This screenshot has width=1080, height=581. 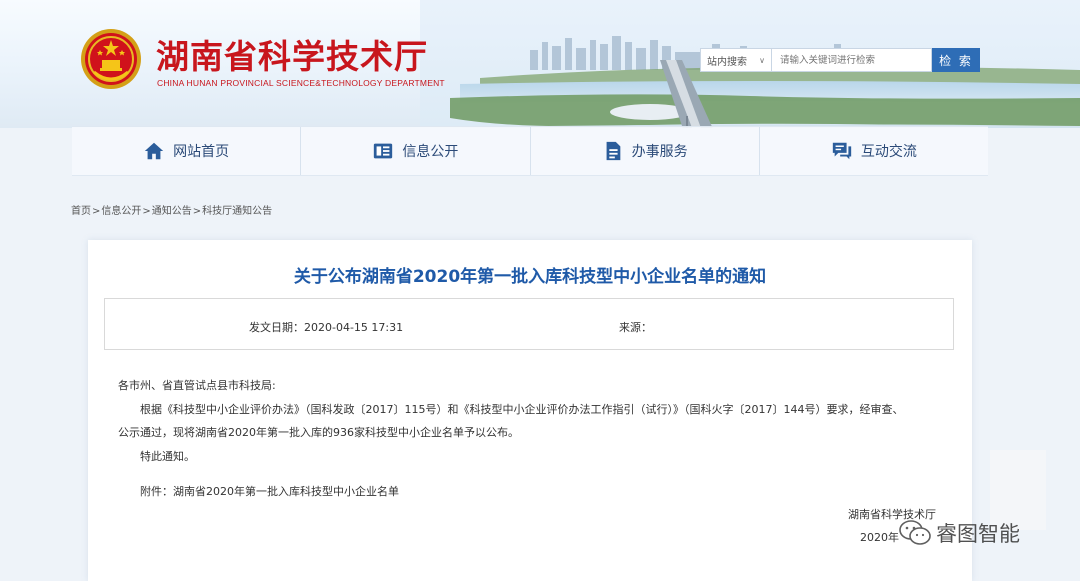 I want to click on wechat-icon, so click(x=915, y=532).